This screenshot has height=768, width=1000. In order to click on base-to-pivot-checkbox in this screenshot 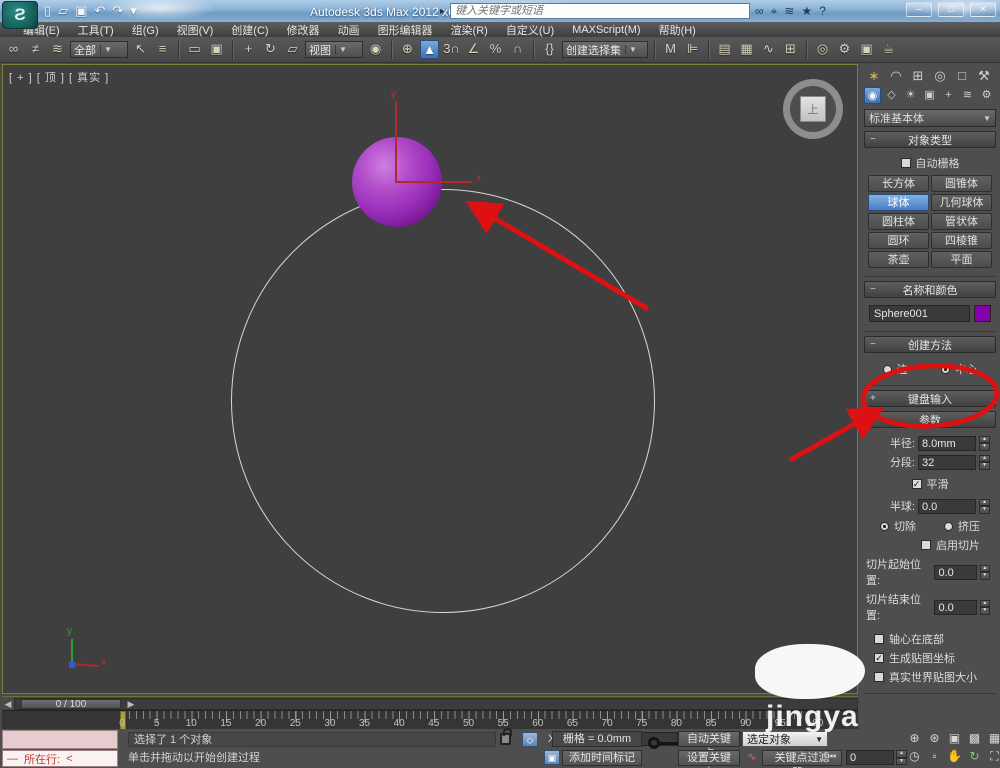, I will do `click(879, 639)`.